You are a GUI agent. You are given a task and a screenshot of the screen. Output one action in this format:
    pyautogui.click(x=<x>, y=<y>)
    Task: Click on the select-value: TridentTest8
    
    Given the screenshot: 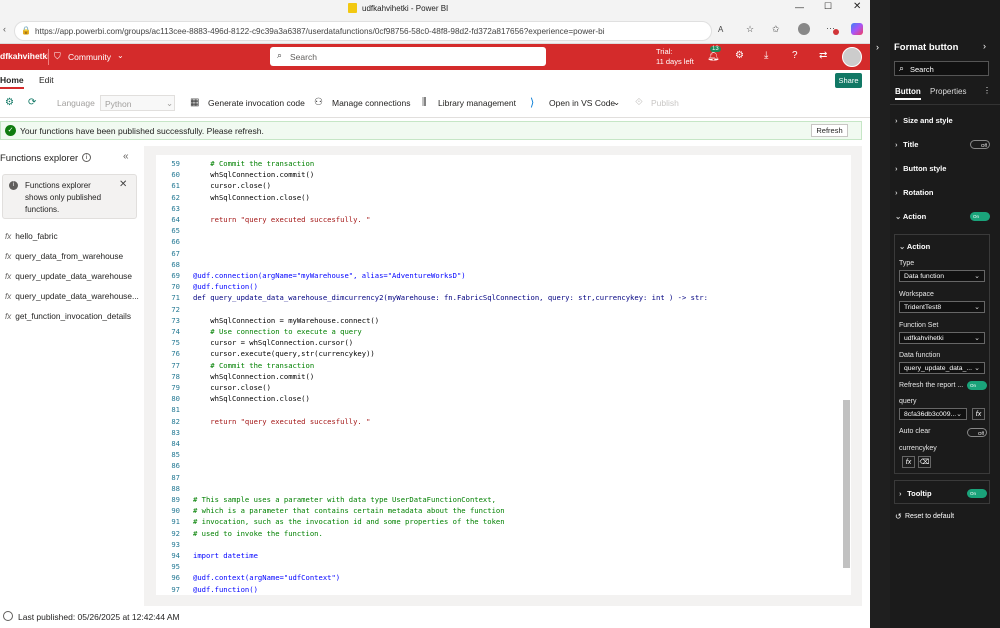 What is the action you would take?
    pyautogui.click(x=923, y=307)
    